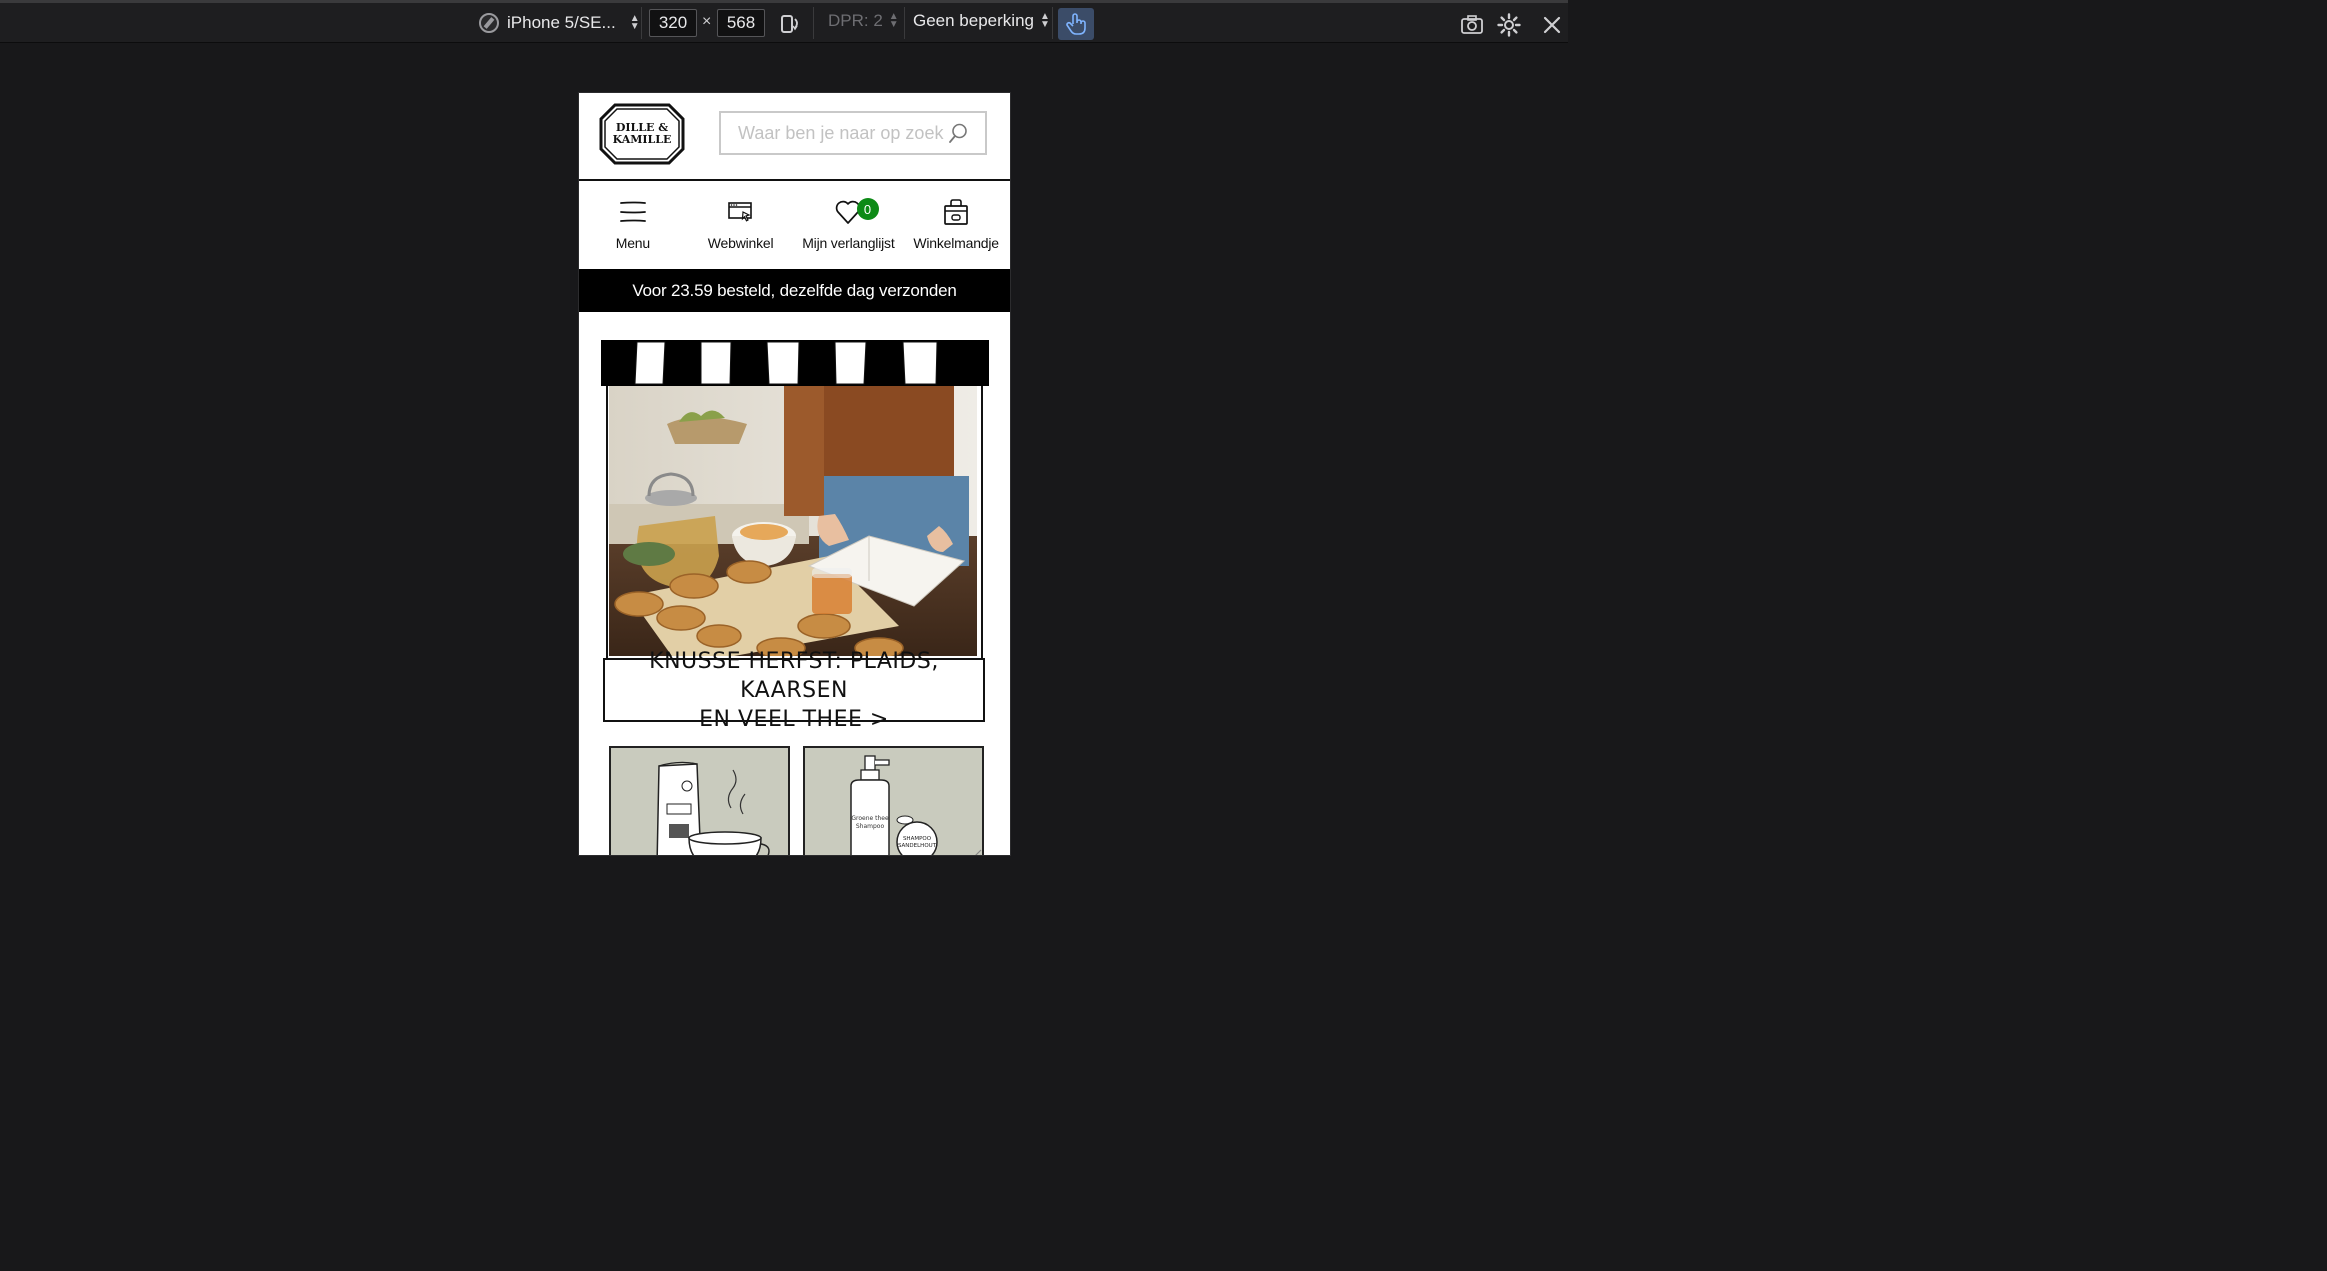 This screenshot has height=1271, width=2327. I want to click on category-tile-tea, so click(699, 800).